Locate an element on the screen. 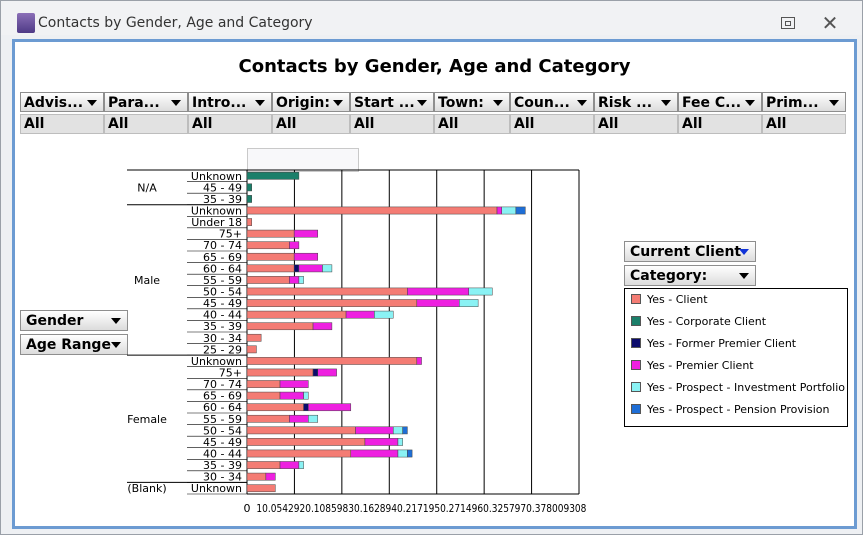  x-tick-label: 0 is located at coordinates (247, 508).